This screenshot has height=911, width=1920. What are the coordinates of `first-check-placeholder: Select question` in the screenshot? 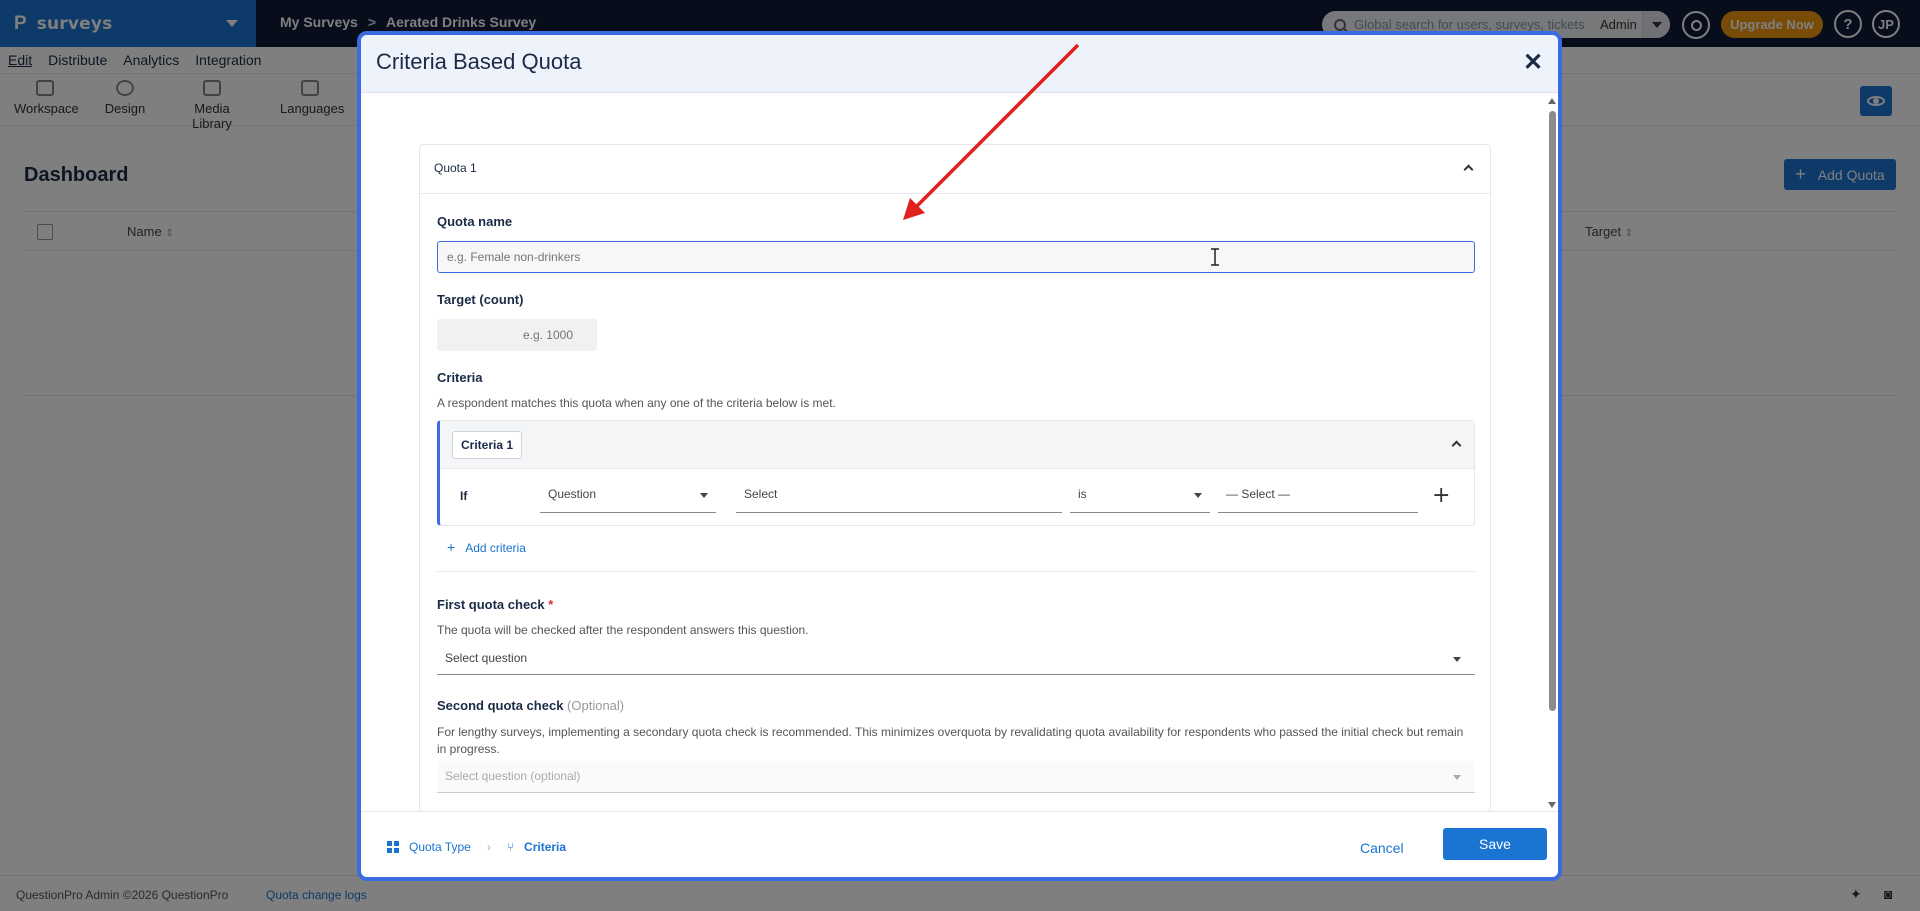 It's located at (486, 658).